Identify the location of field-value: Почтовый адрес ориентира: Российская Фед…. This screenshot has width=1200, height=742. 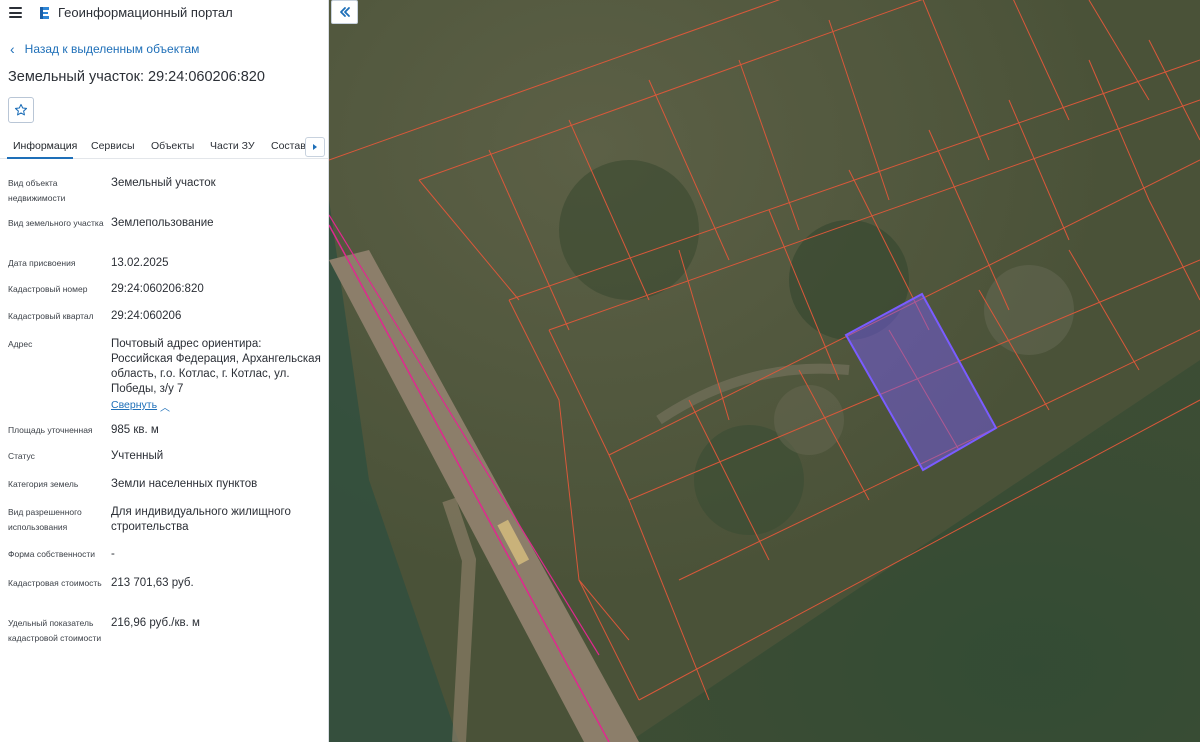
(216, 366).